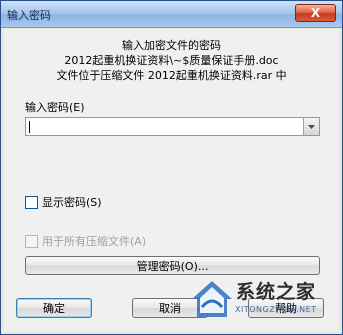  I want to click on prompt-text: 输入加密文件的密码, so click(171, 45).